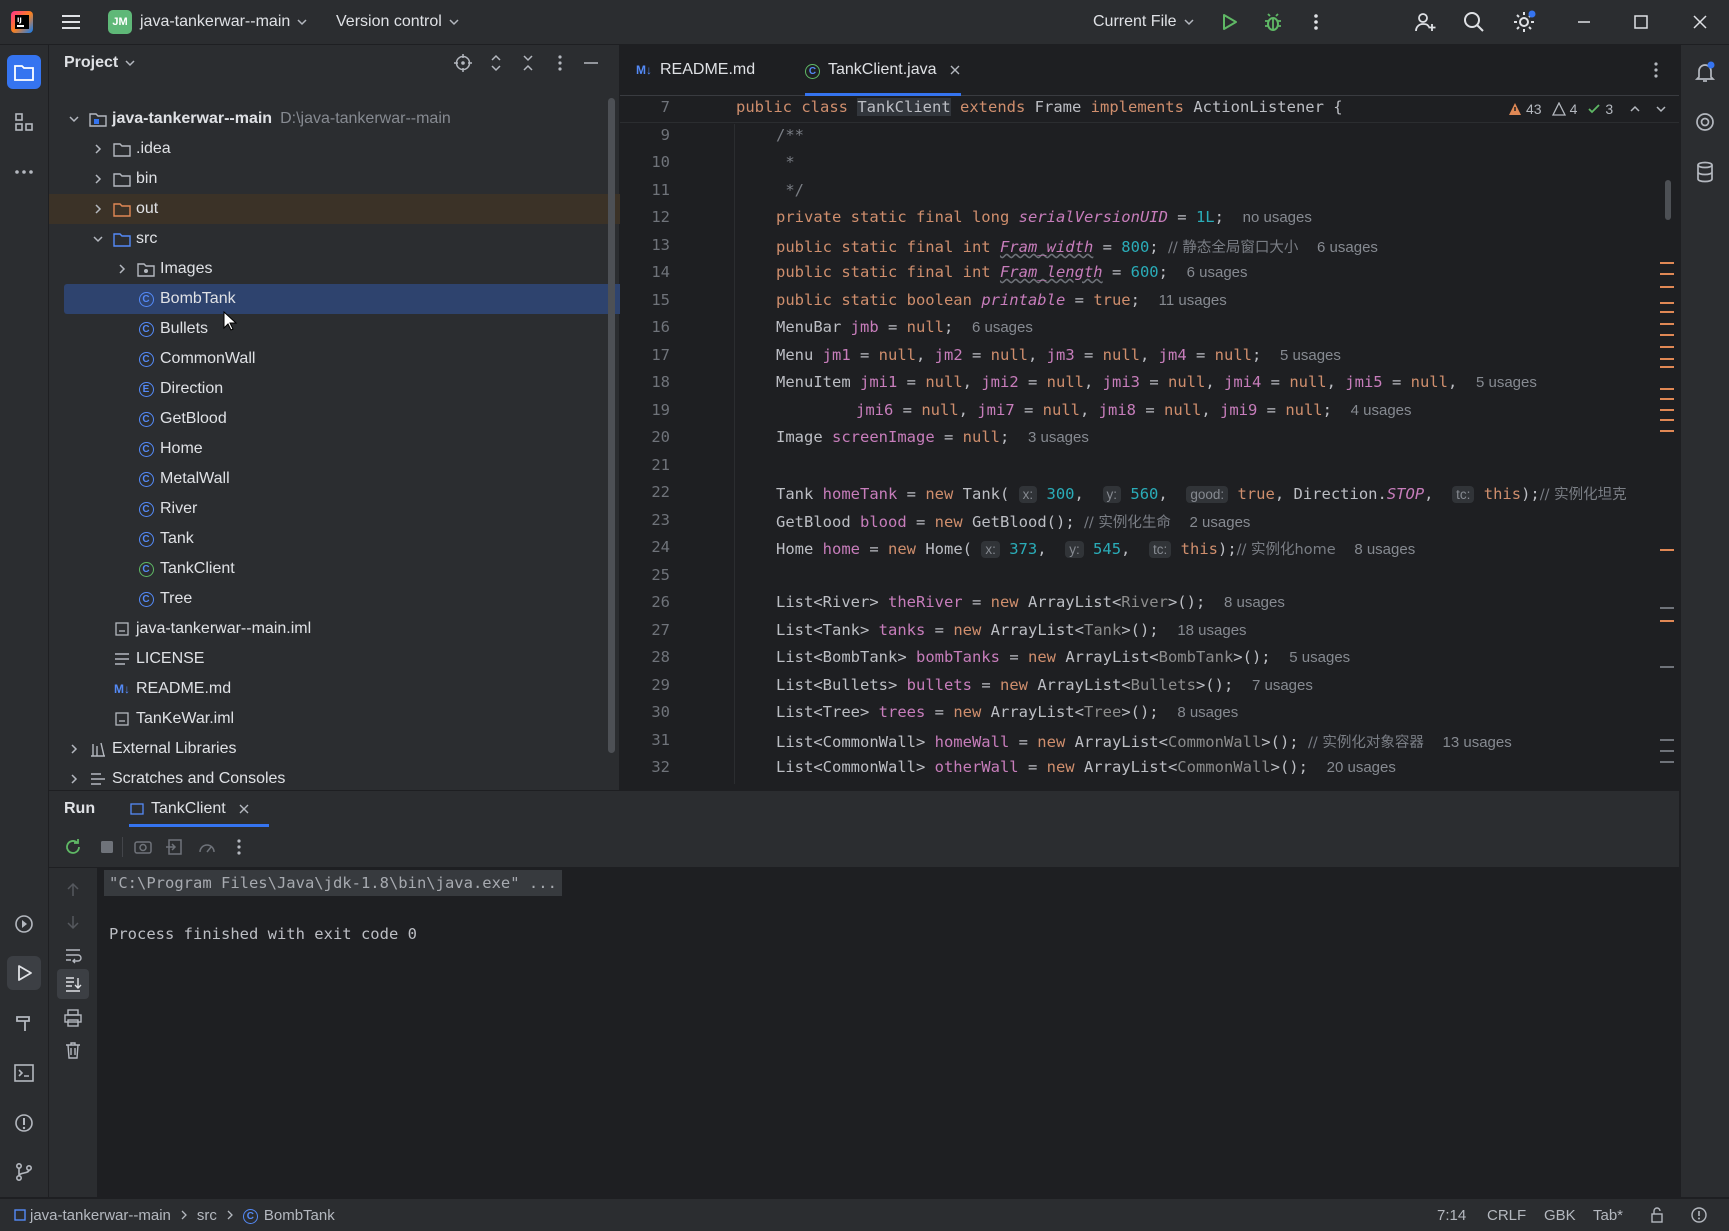  I want to click on run-tab-tankclient: TankClient, so click(189, 809).